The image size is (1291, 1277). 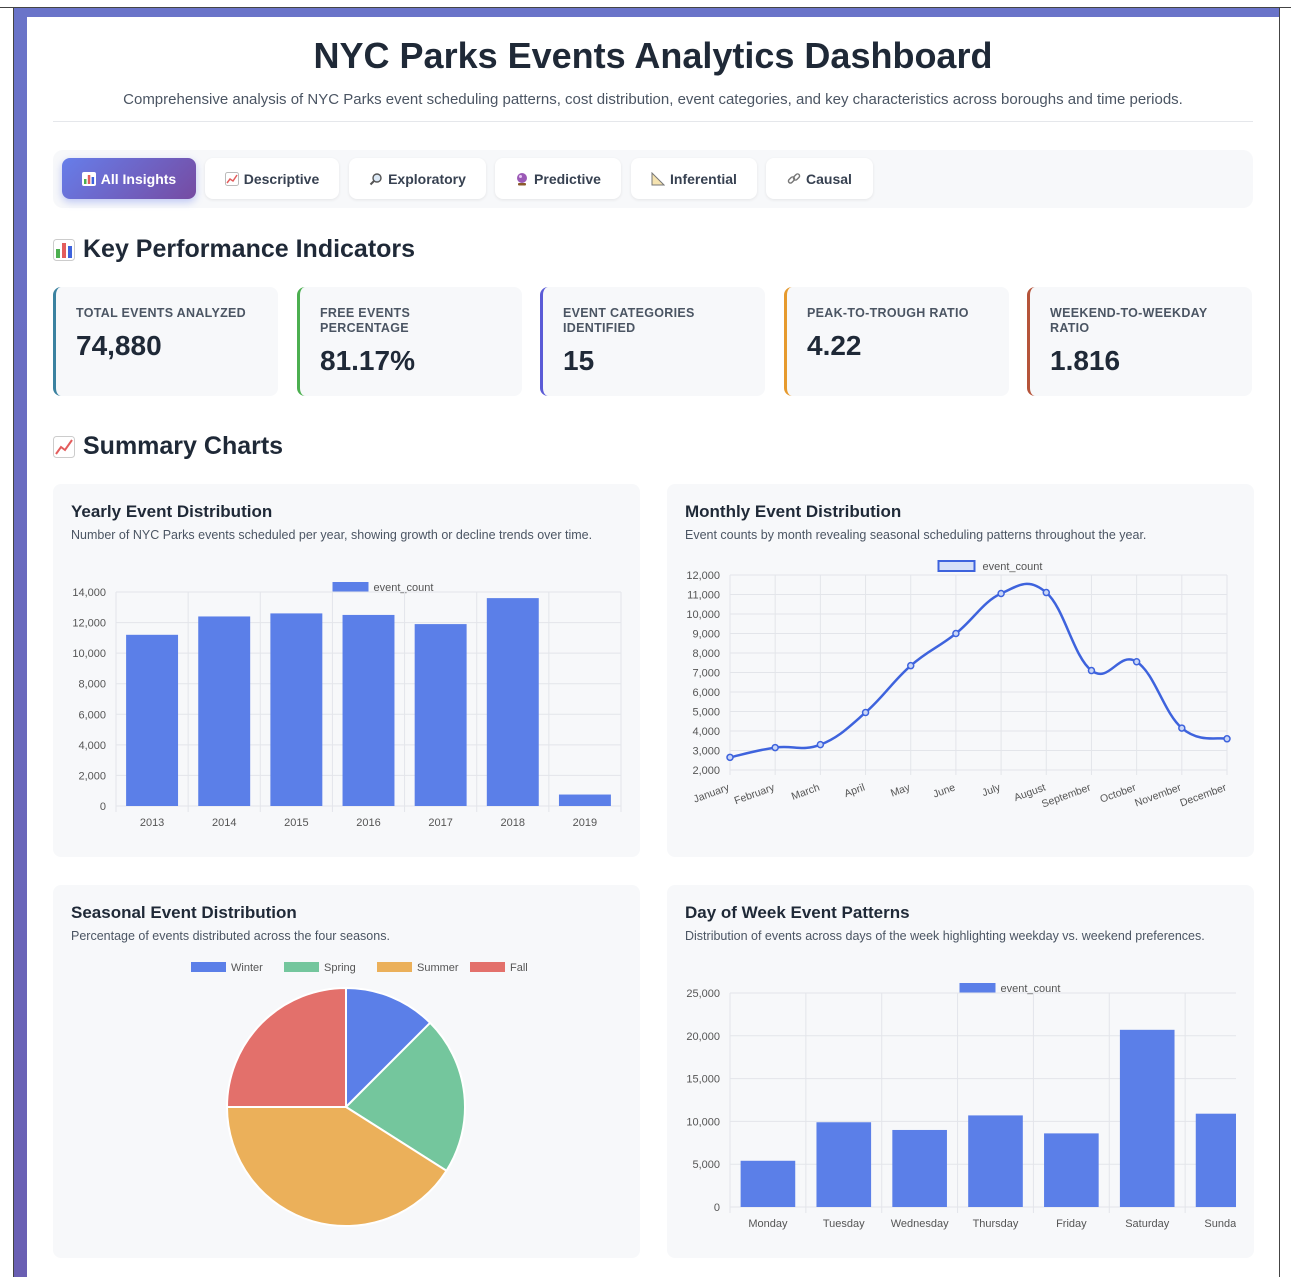 What do you see at coordinates (793, 511) in the screenshot?
I see `chart-title: Monthly Event Distribution` at bounding box center [793, 511].